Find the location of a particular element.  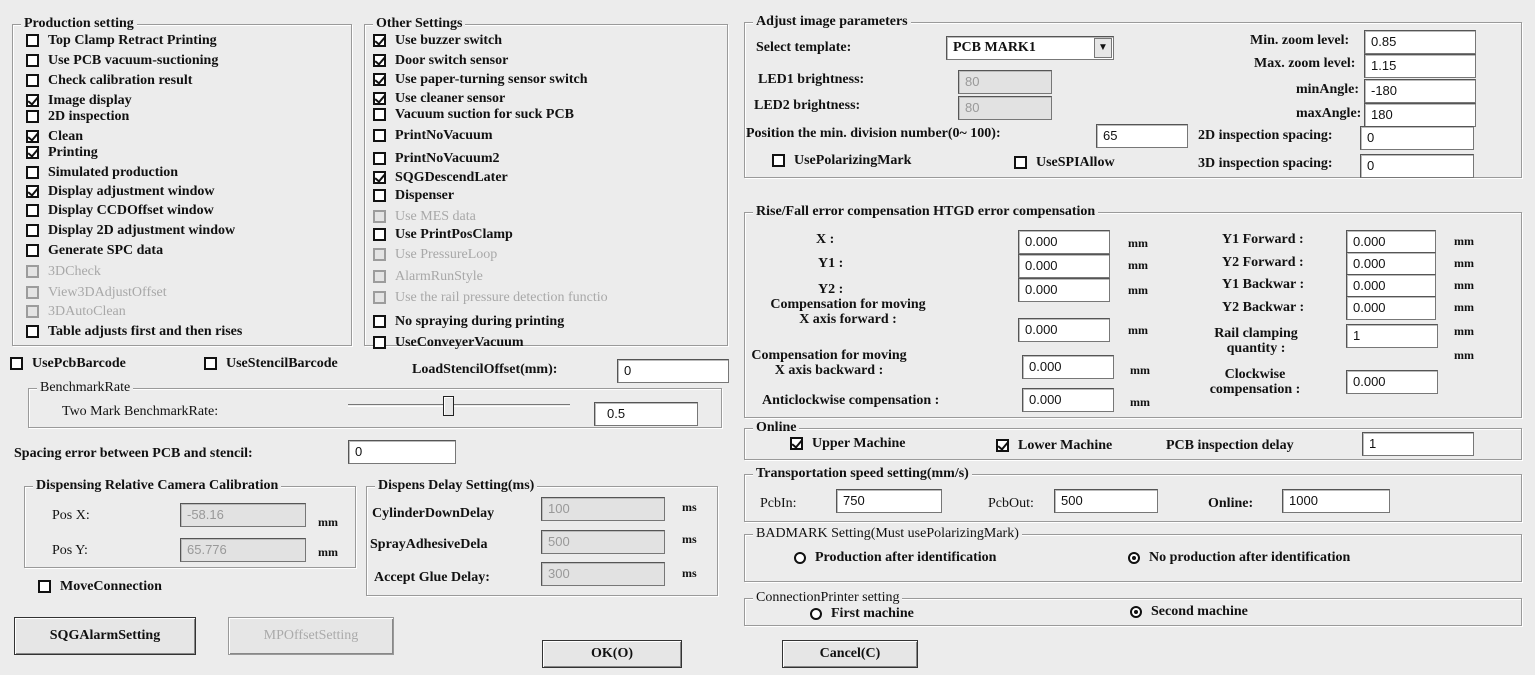

cylinder-down-delay-unit: ms is located at coordinates (689, 507).